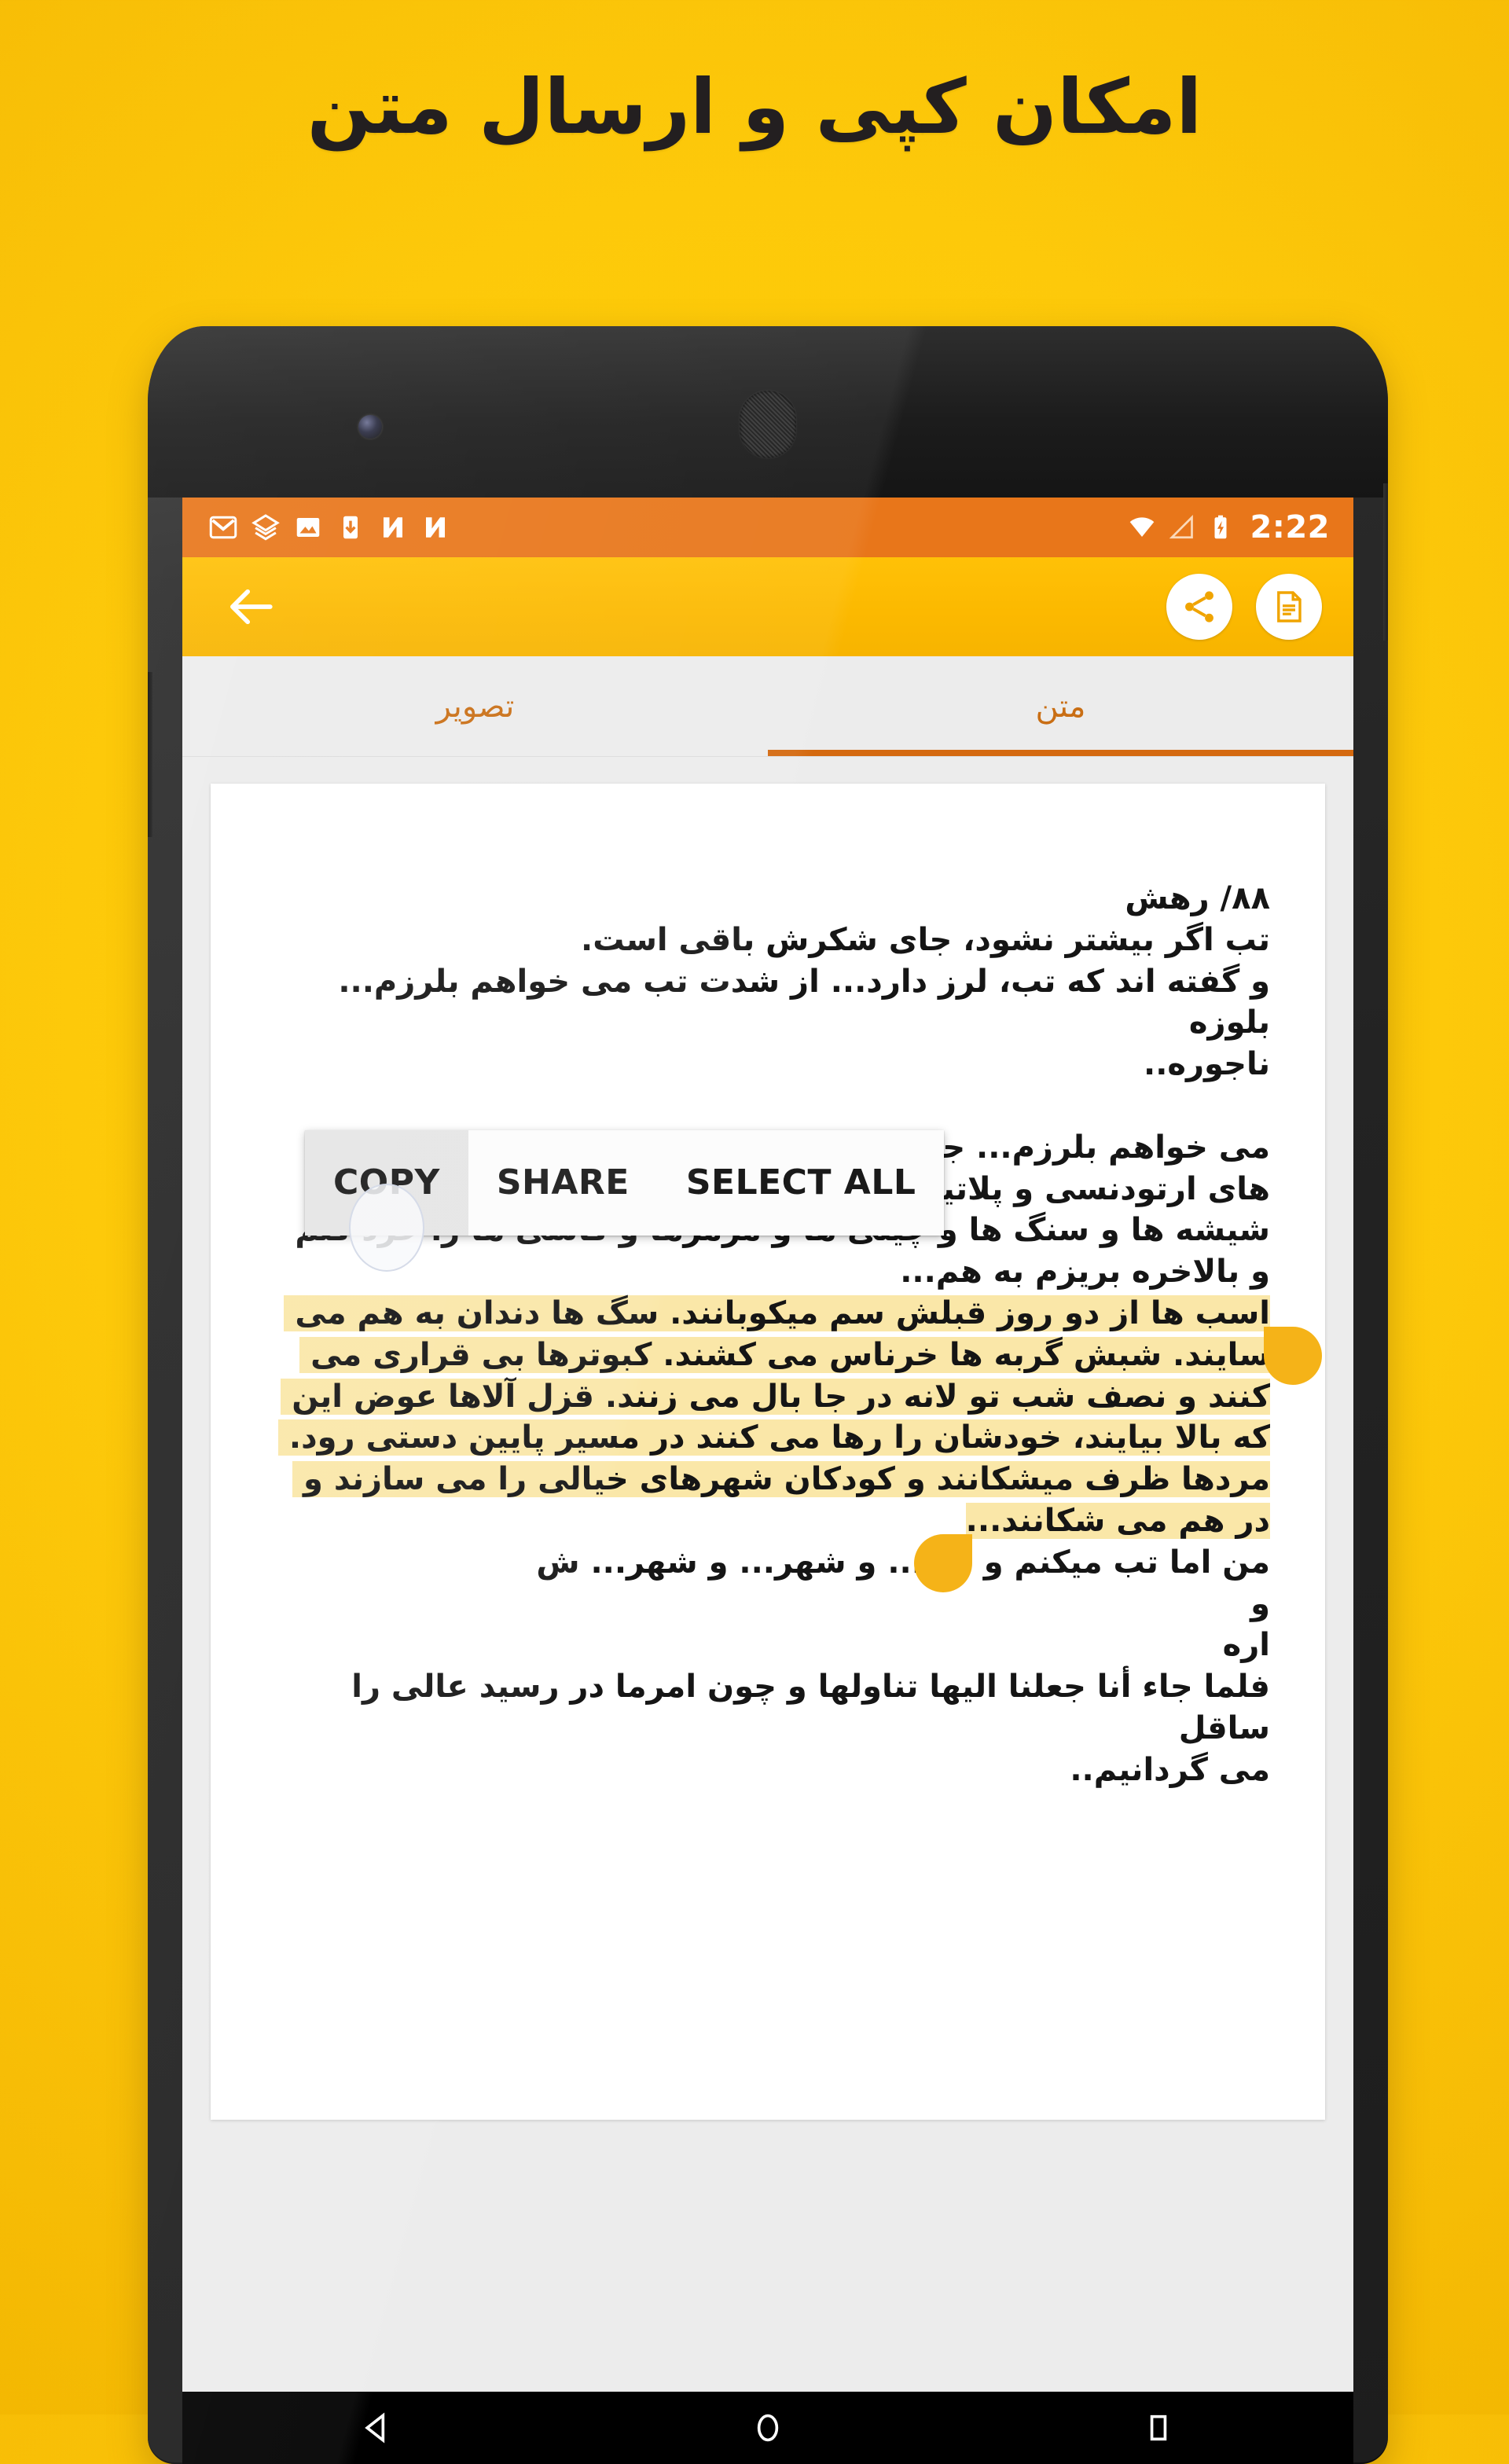 The image size is (1509, 2464). I want to click on arrow-left-icon, so click(251, 607).